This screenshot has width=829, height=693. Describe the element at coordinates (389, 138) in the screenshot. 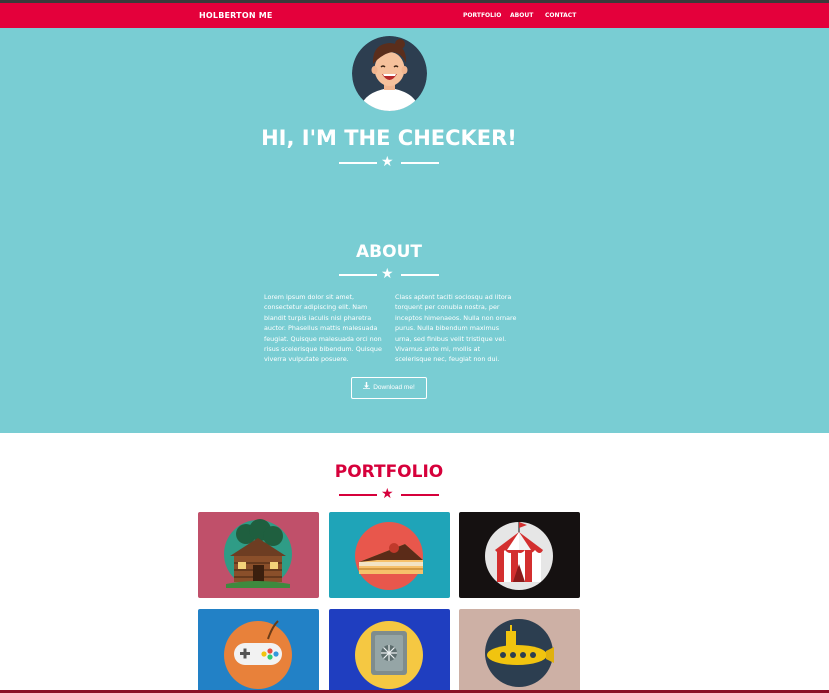

I see `hero-title: HI, I'M THE CHECKER!` at that location.